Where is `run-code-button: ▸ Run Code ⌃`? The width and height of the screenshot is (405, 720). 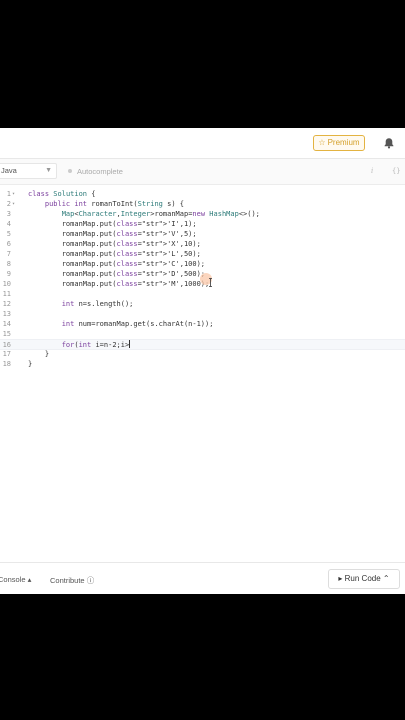
run-code-button: ▸ Run Code ⌃ is located at coordinates (364, 579).